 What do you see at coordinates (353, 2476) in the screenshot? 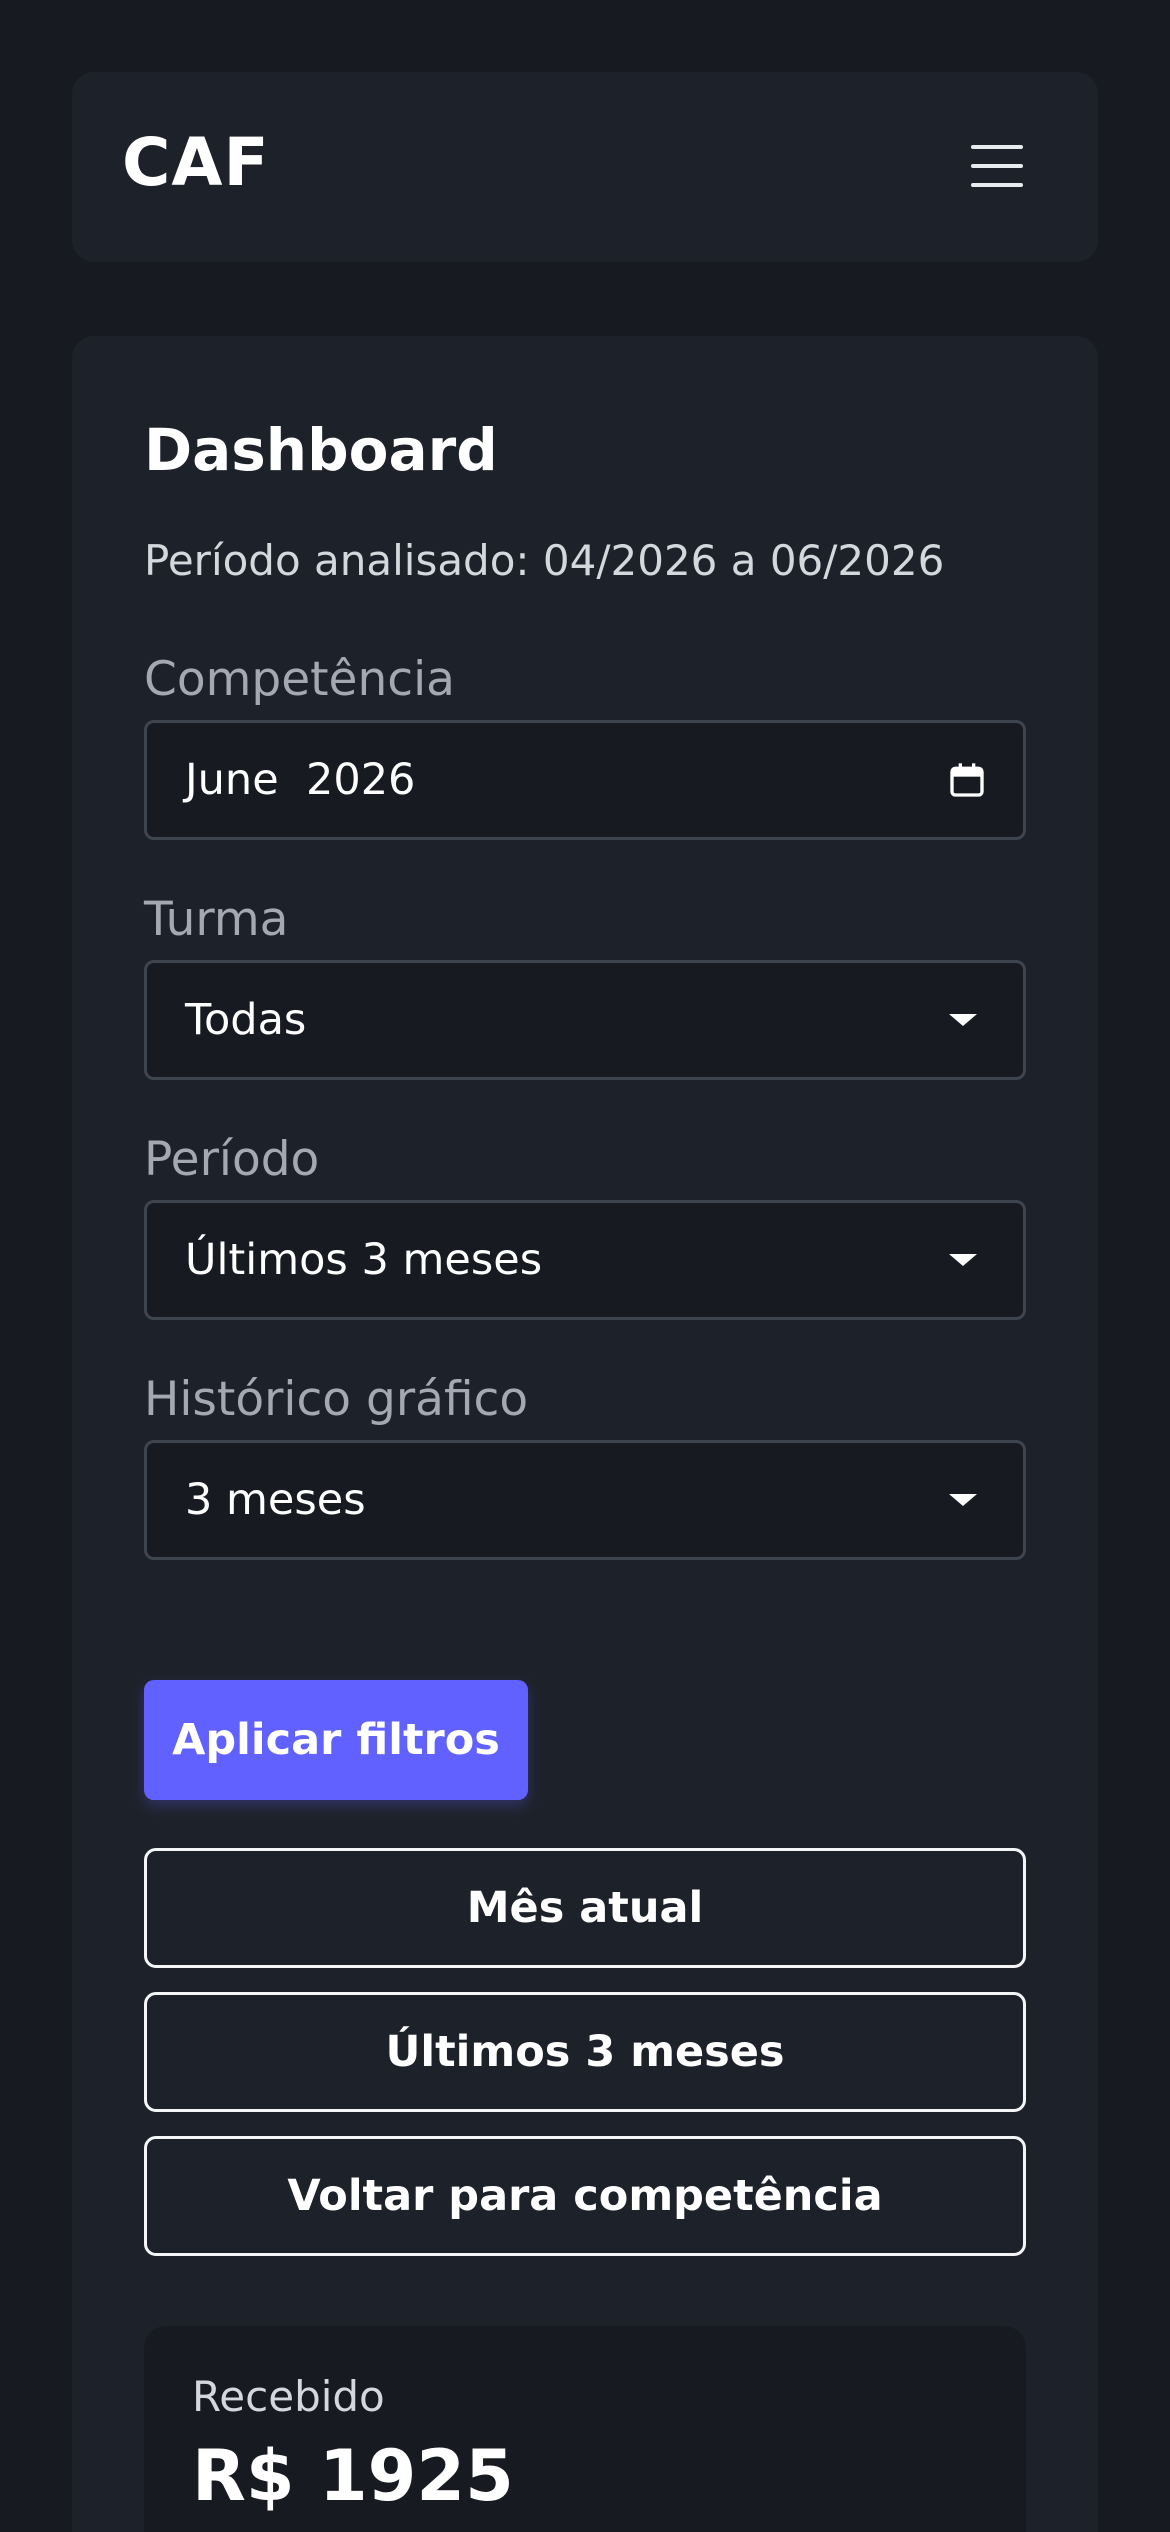
I see `received-value: R$ 1925` at bounding box center [353, 2476].